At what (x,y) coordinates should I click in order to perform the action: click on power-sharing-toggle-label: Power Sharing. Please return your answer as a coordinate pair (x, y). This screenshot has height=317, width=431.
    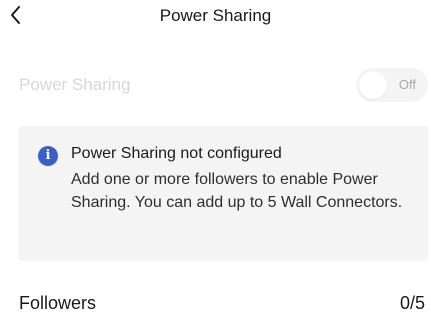
    Looking at the image, I should click on (75, 84).